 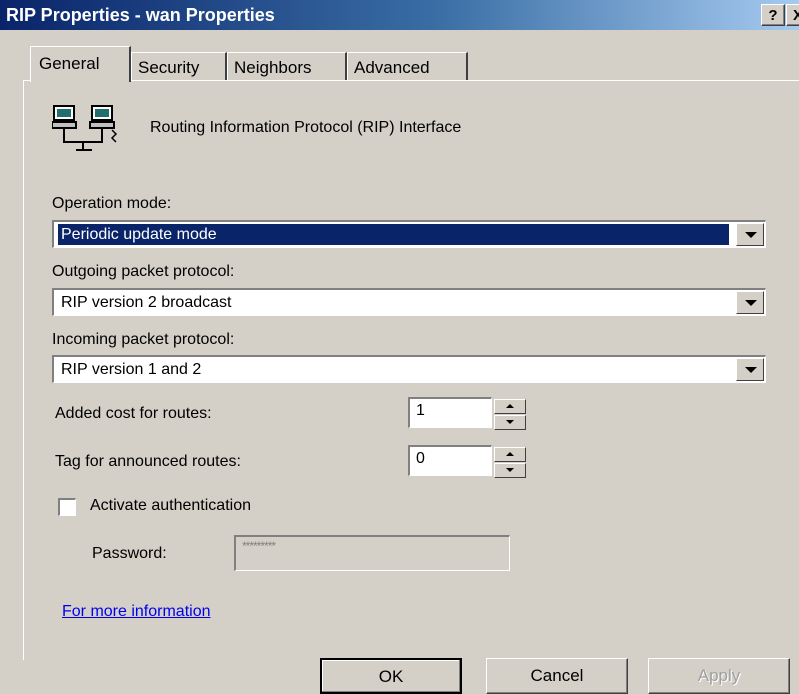 I want to click on cancel-button: Cancel, so click(x=557, y=676).